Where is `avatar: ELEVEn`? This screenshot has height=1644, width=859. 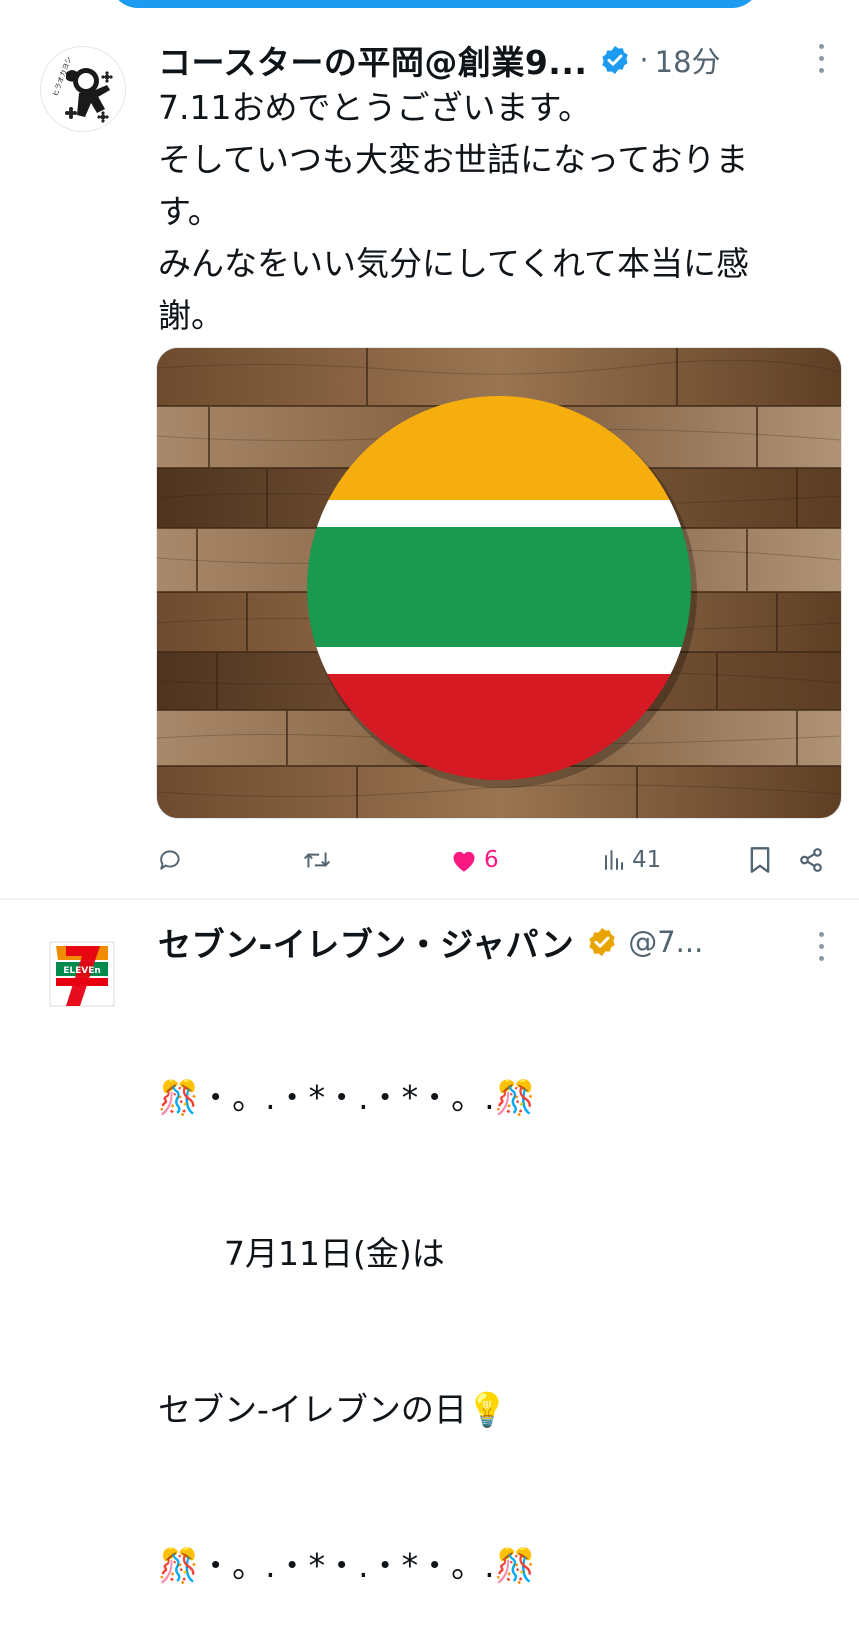 avatar: ELEVEn is located at coordinates (82, 974).